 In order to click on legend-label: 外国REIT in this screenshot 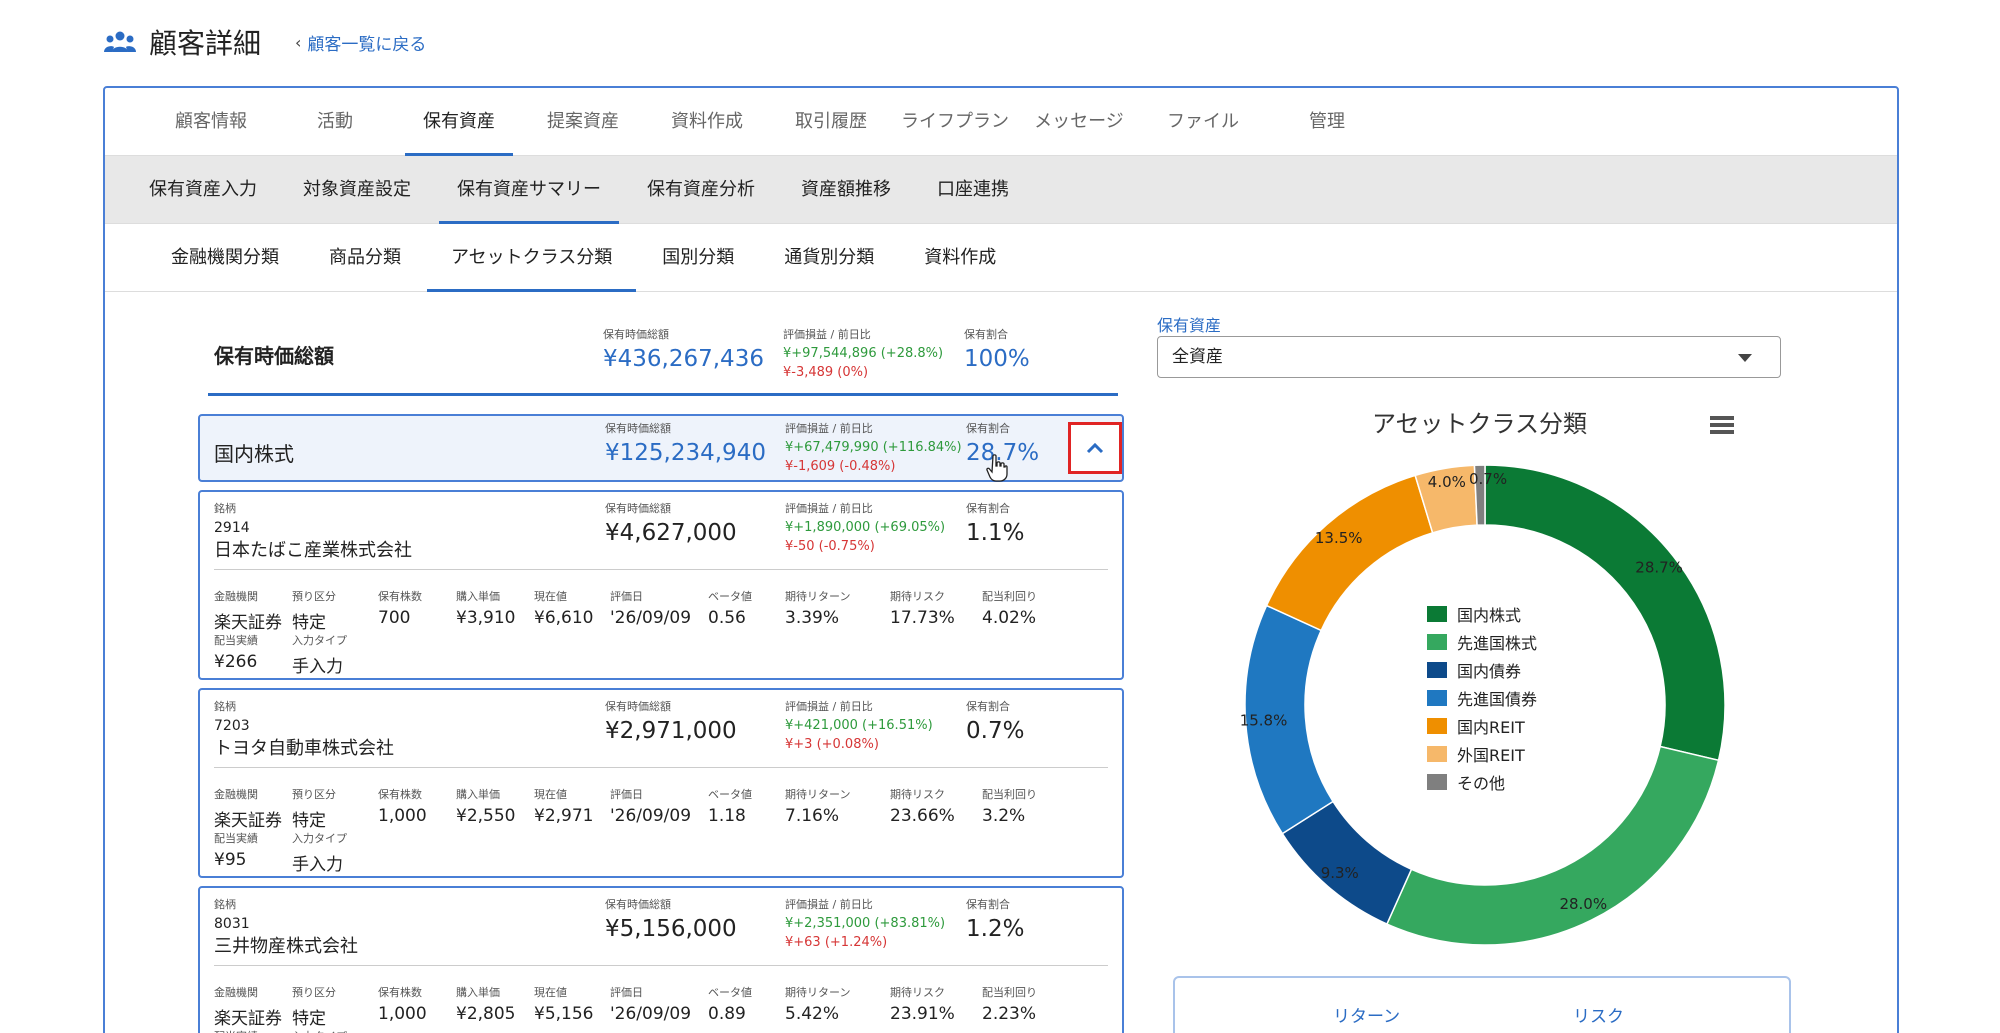, I will do `click(1491, 755)`.